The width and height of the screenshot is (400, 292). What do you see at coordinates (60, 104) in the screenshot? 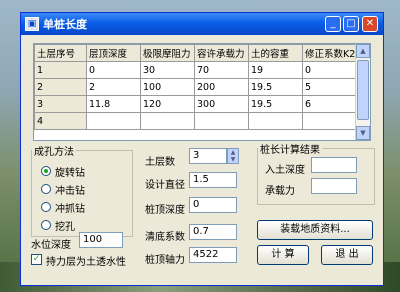
I see `row-number: 3` at bounding box center [60, 104].